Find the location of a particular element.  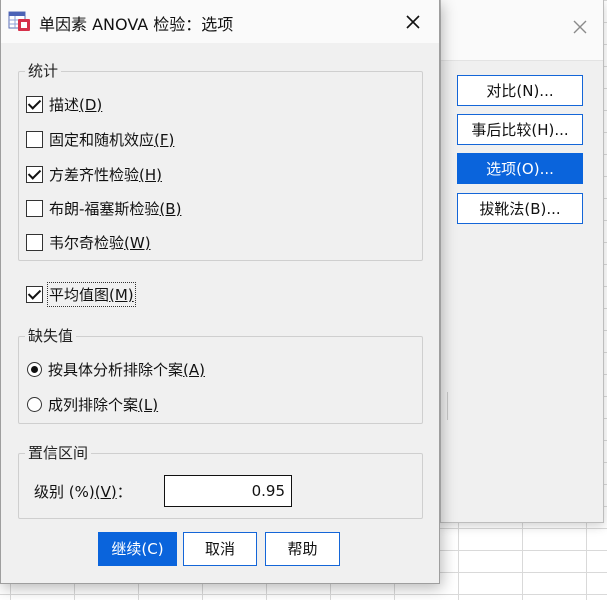

homogeneity-checkbox is located at coordinates (34, 174).